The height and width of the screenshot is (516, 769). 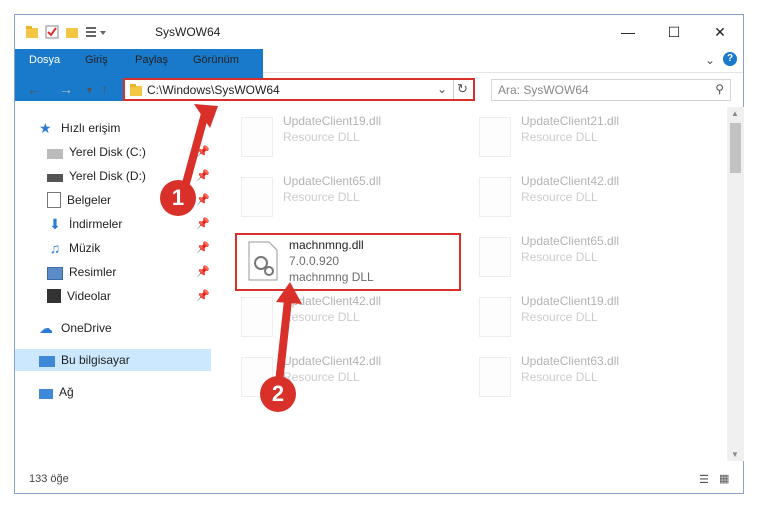 What do you see at coordinates (178, 198) in the screenshot?
I see `step-1-badge: 1` at bounding box center [178, 198].